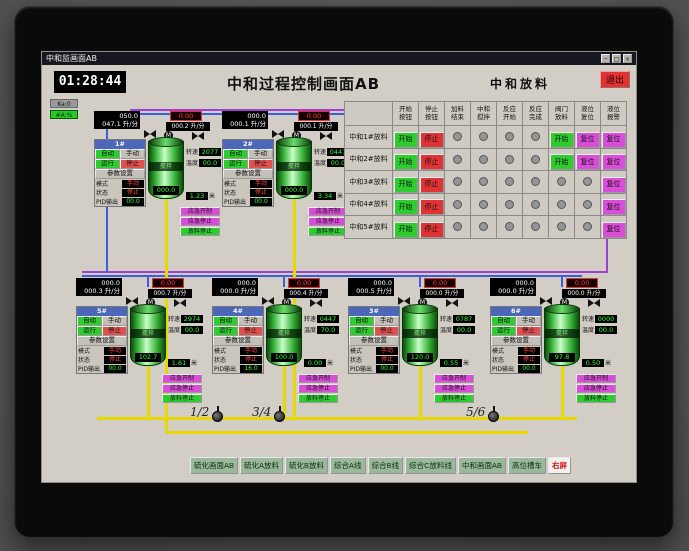 The width and height of the screenshot is (689, 551). What do you see at coordinates (322, 318) in the screenshot?
I see `speed-readout: 转速 0447` at bounding box center [322, 318].